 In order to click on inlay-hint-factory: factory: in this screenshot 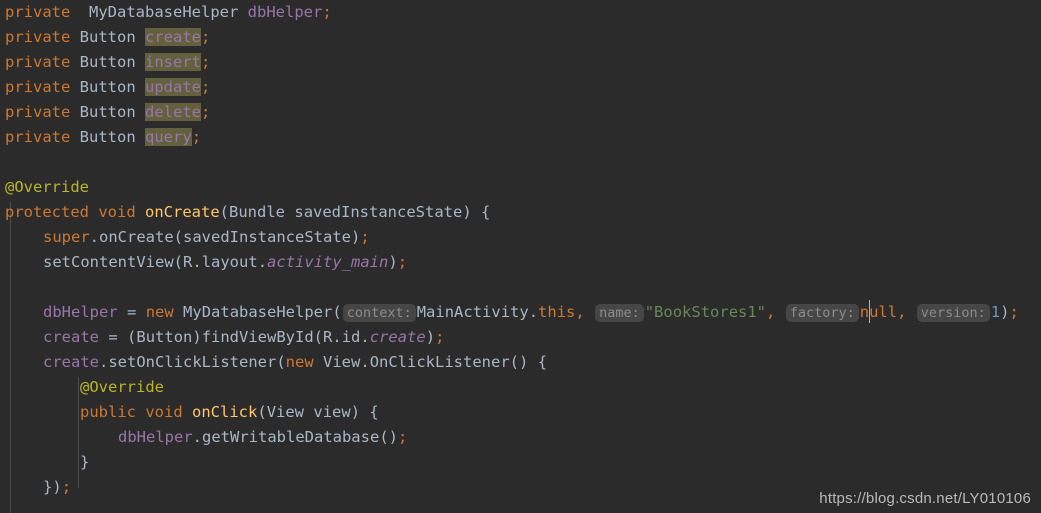, I will do `click(822, 313)`.